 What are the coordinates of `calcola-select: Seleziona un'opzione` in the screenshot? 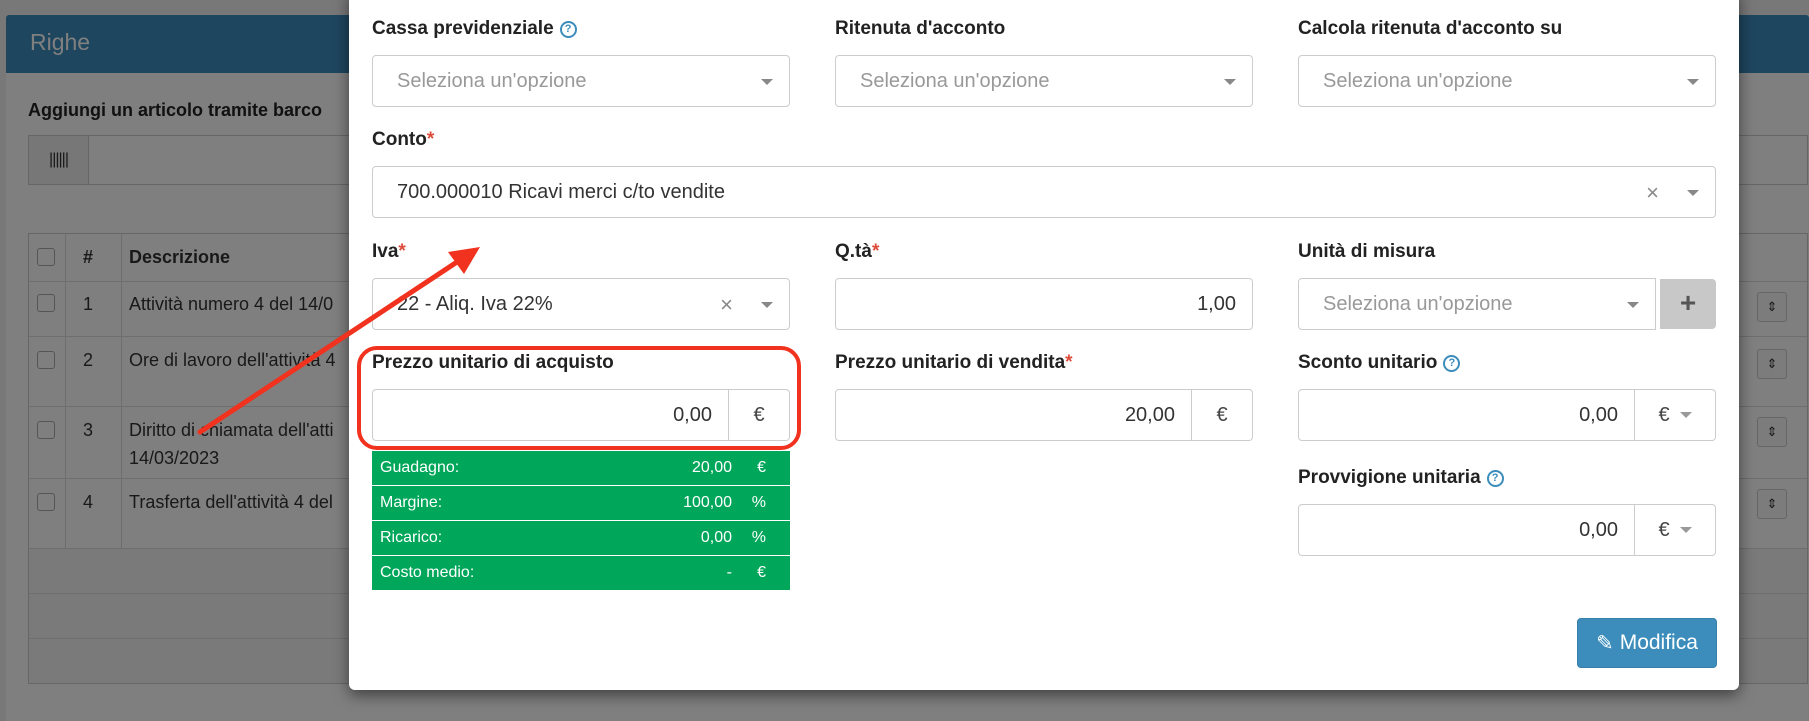 It's located at (1507, 81).